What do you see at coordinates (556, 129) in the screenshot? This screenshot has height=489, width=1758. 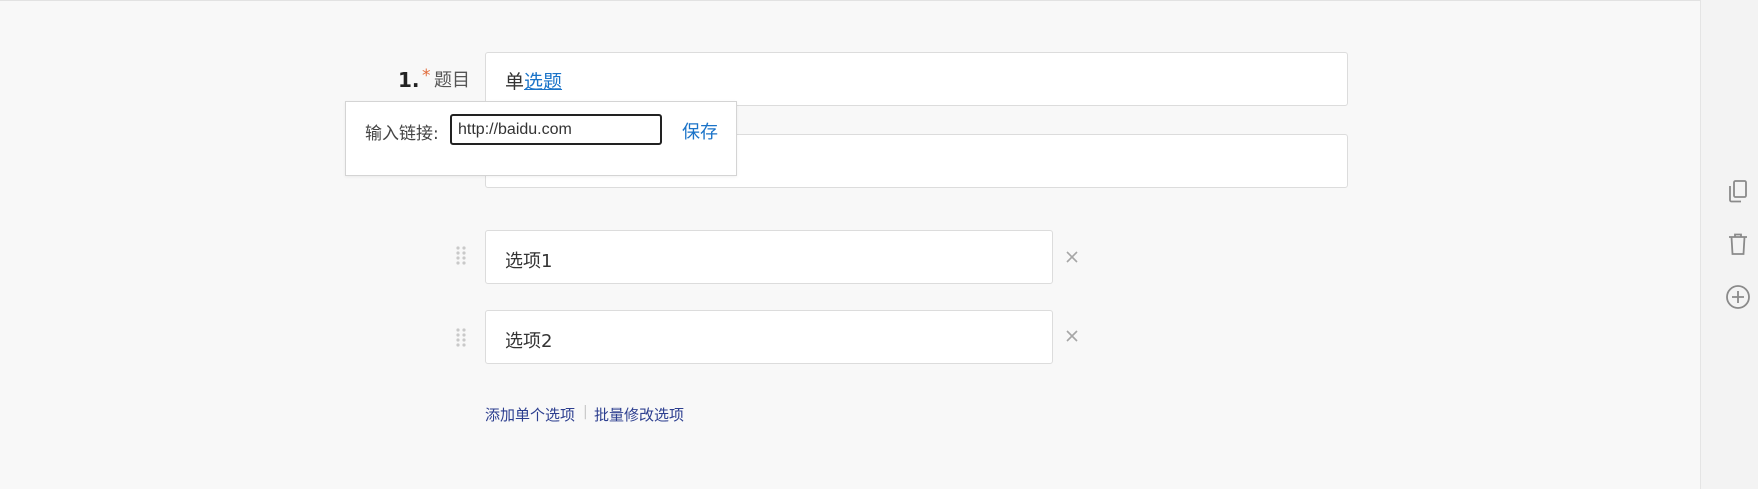 I see `link-url-input` at bounding box center [556, 129].